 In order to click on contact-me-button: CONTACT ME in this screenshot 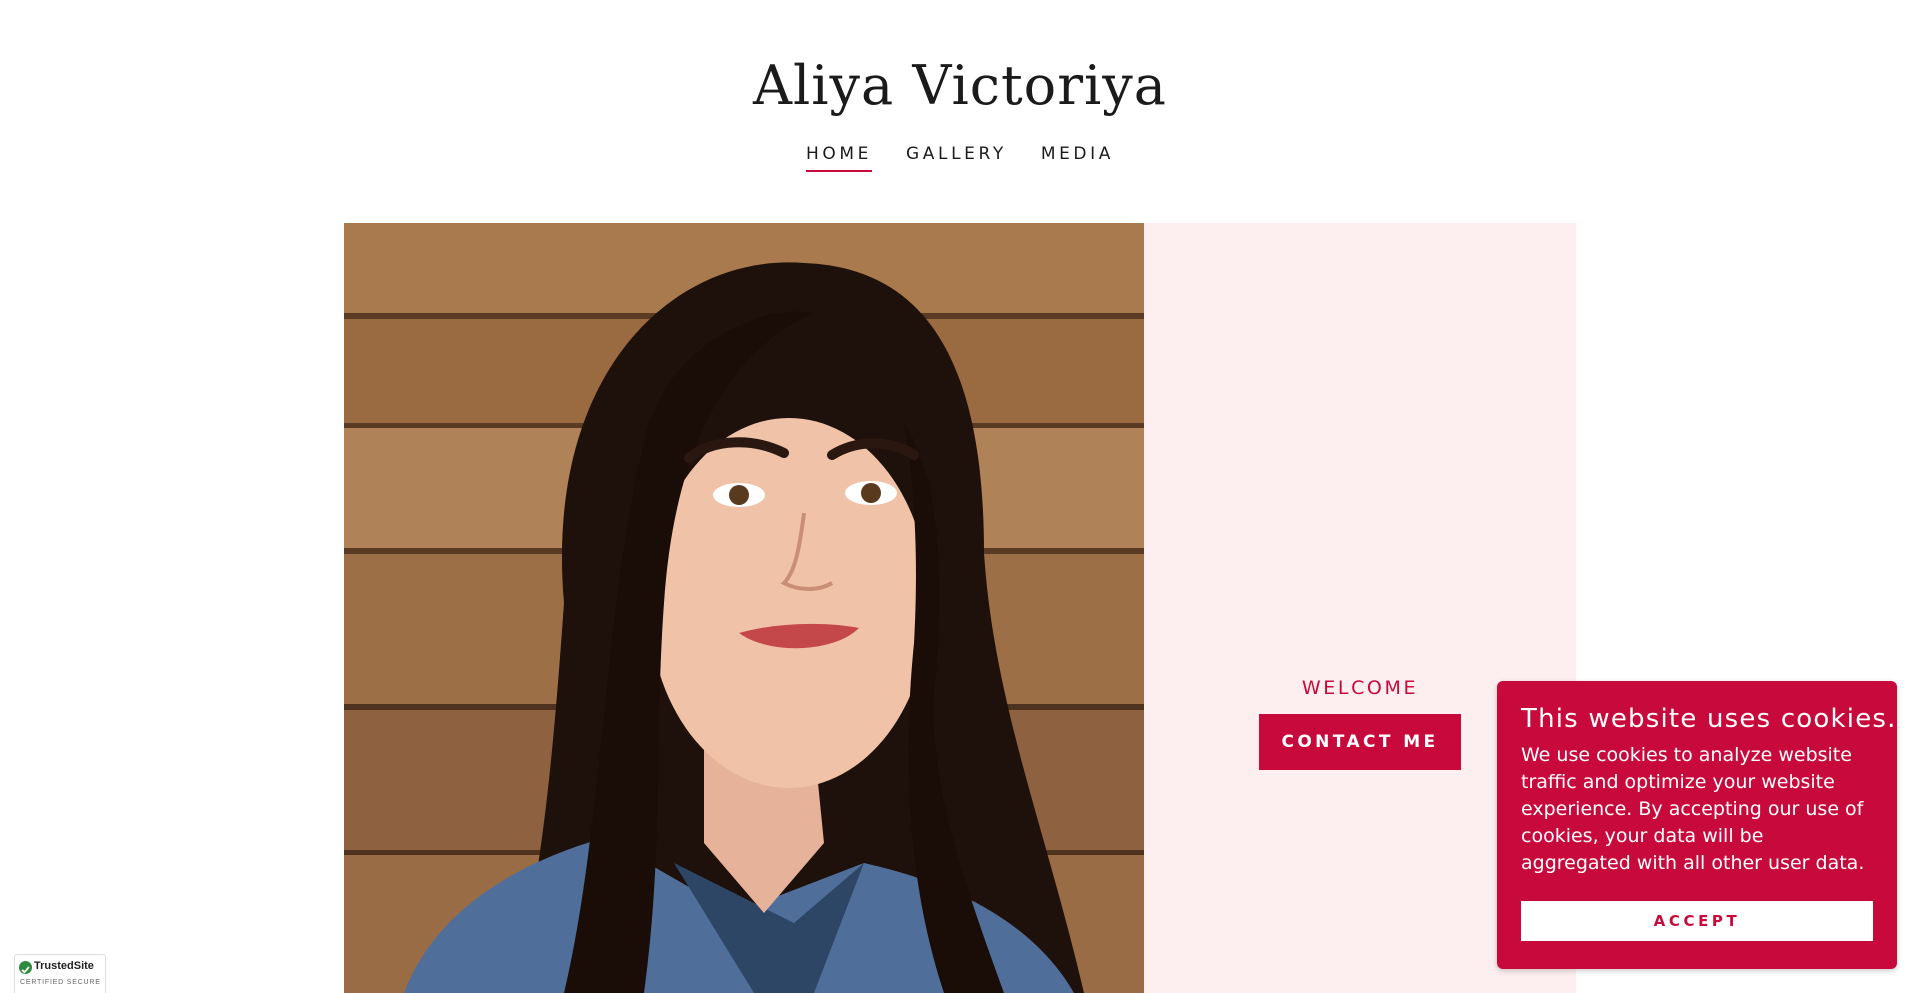, I will do `click(1360, 742)`.